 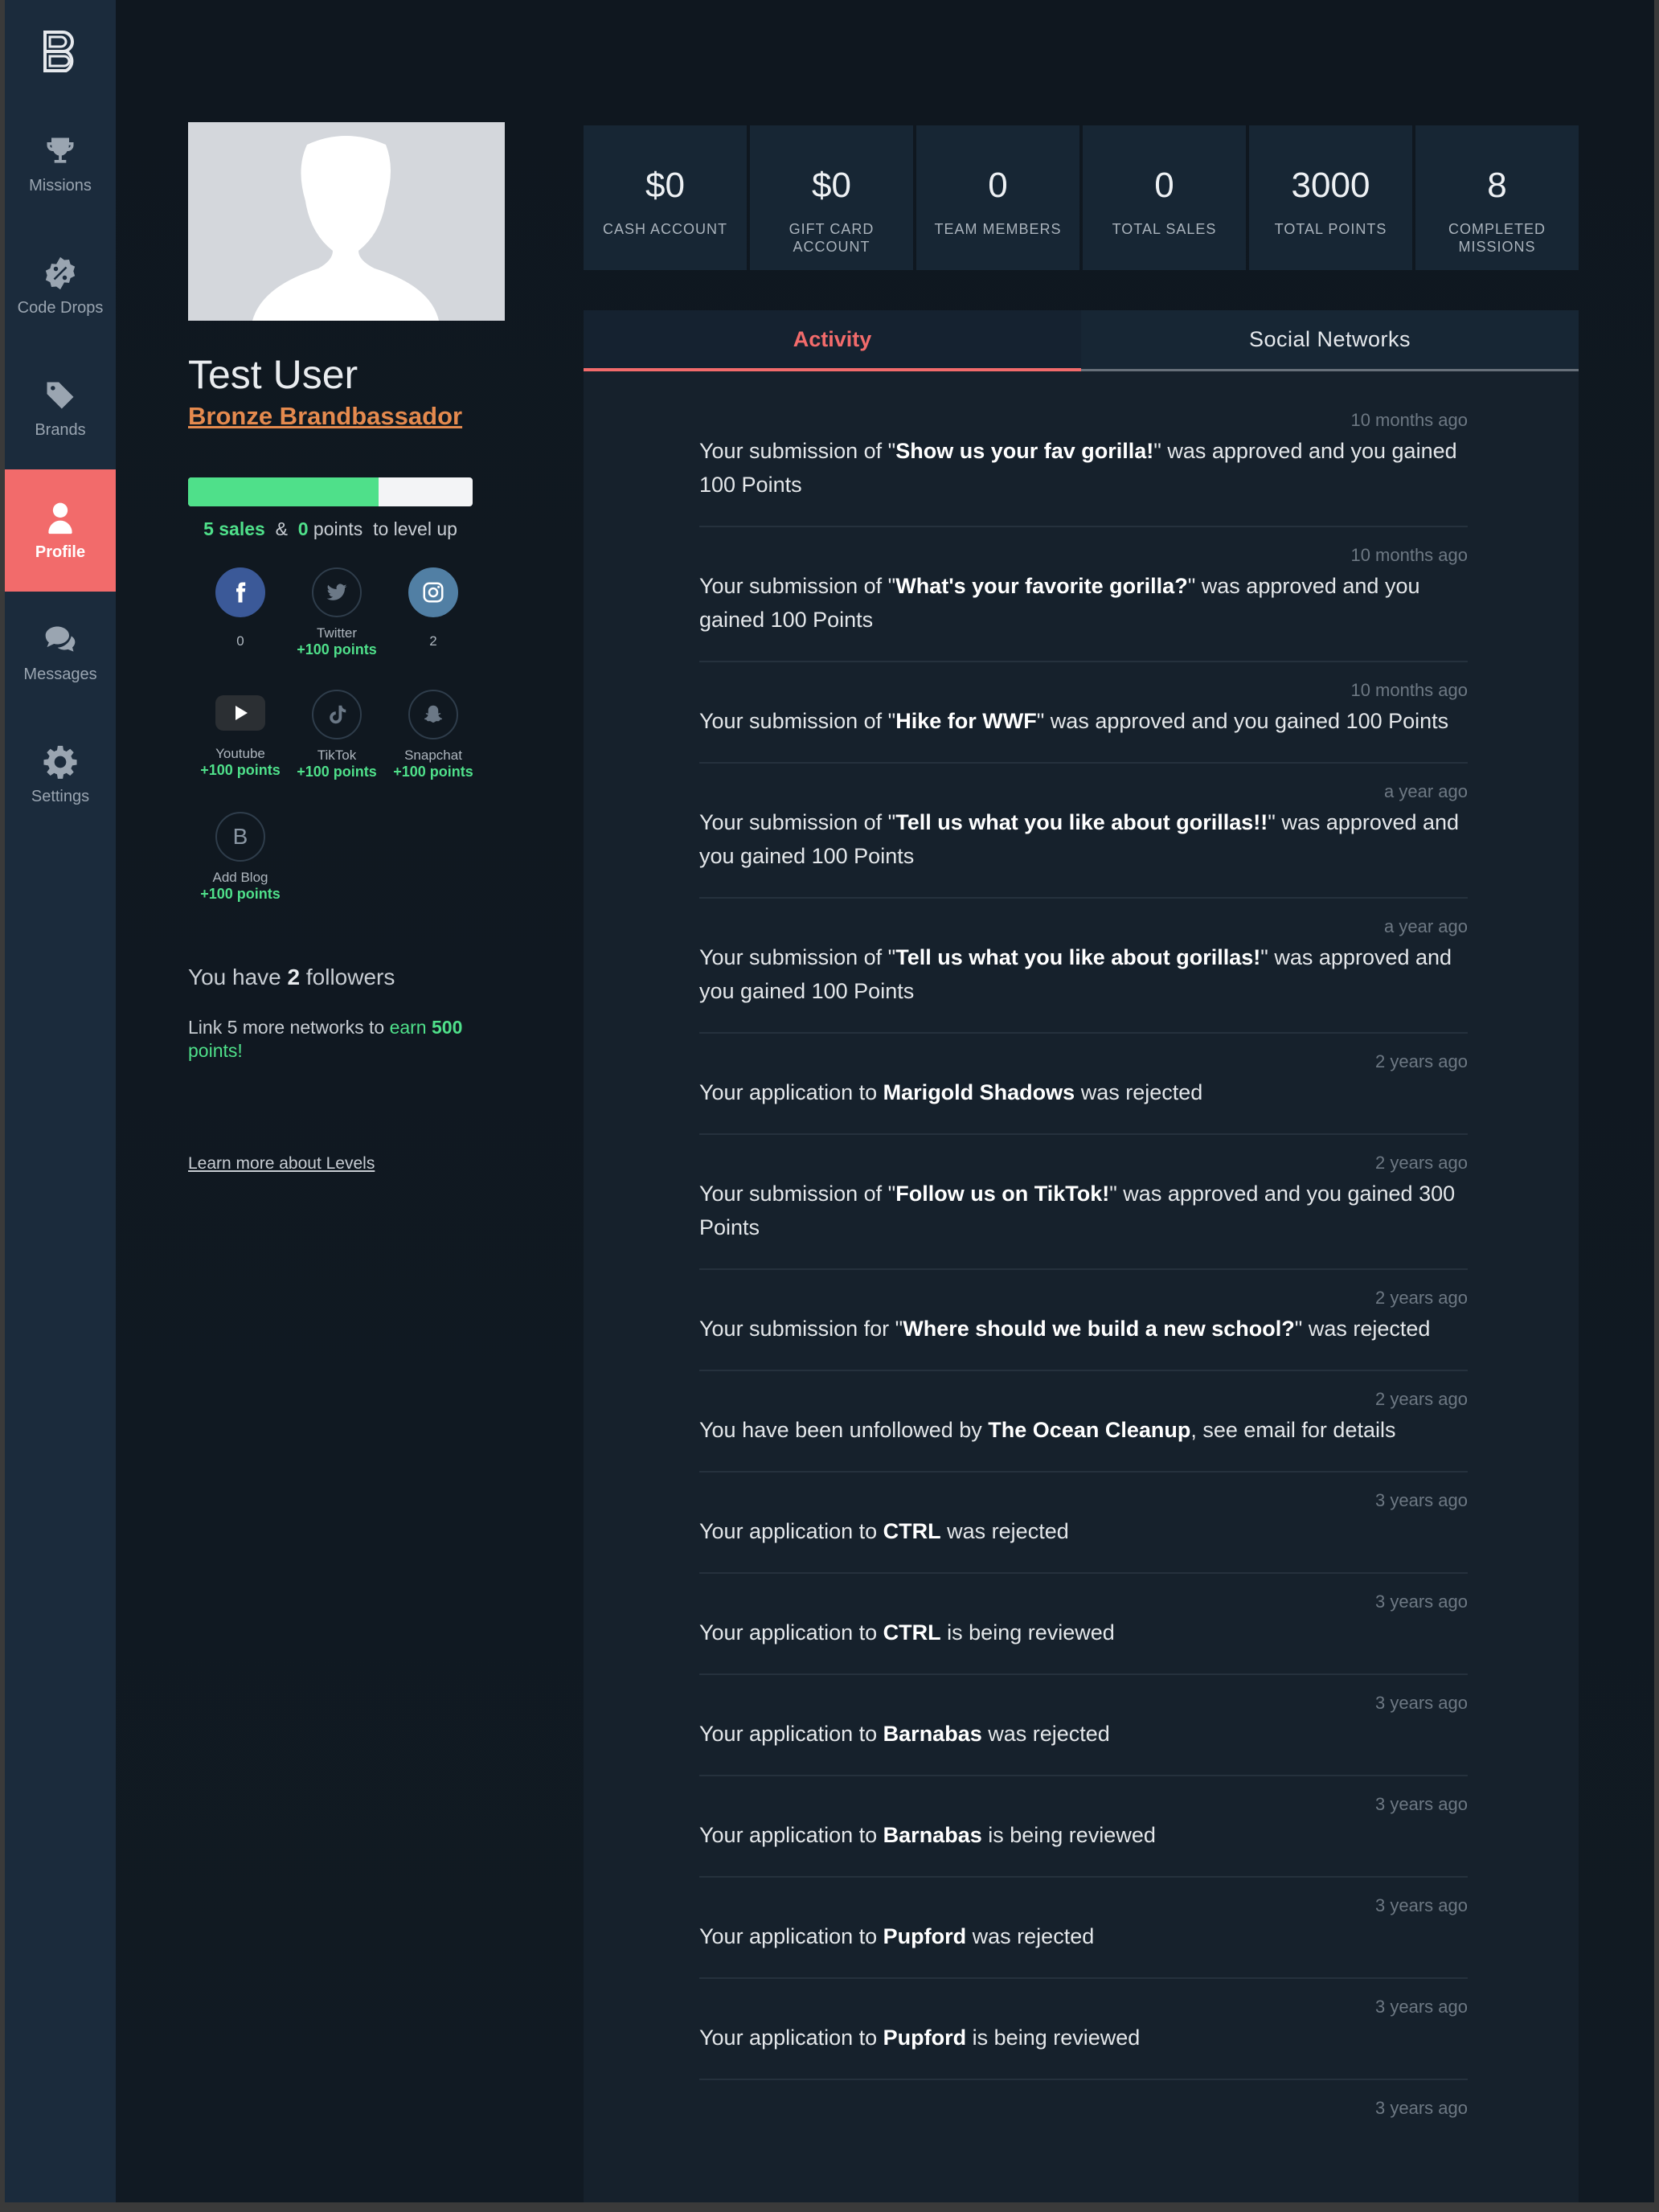 What do you see at coordinates (281, 528) in the screenshot?
I see `amp: &` at bounding box center [281, 528].